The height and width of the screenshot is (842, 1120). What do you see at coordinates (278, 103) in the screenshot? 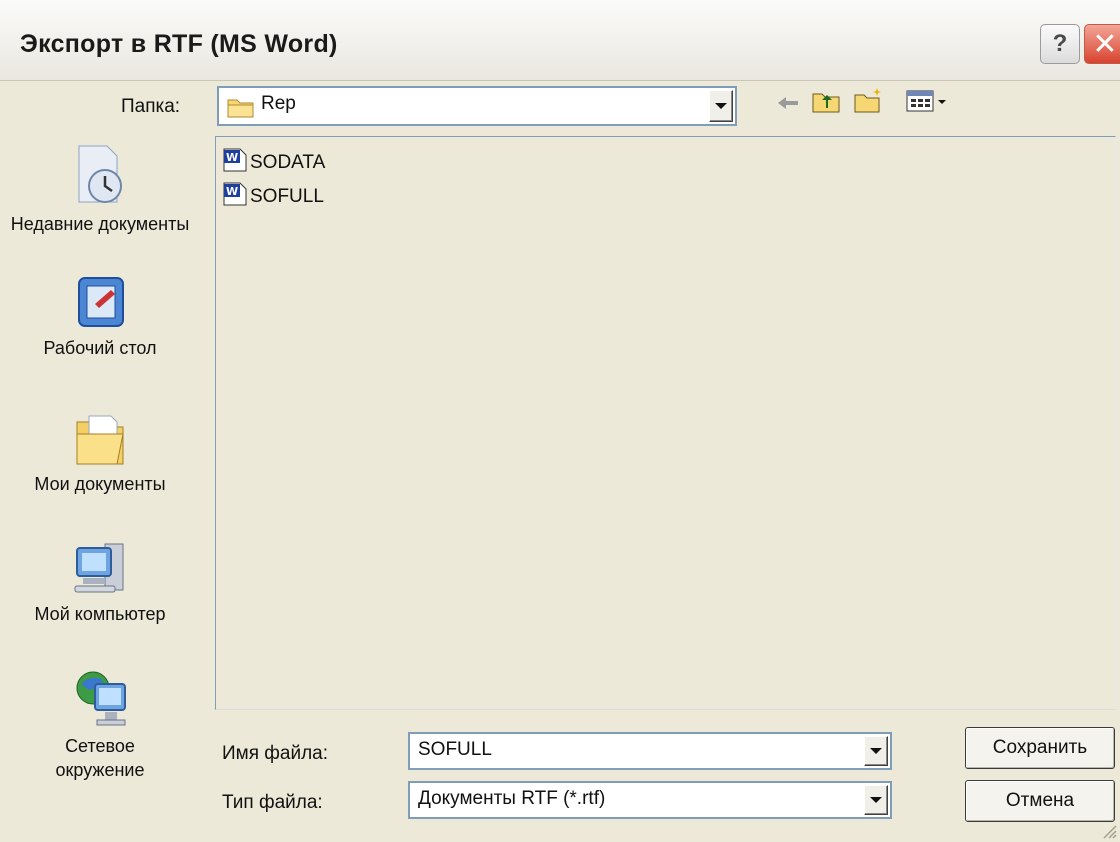
I see `folder-value: Rep` at bounding box center [278, 103].